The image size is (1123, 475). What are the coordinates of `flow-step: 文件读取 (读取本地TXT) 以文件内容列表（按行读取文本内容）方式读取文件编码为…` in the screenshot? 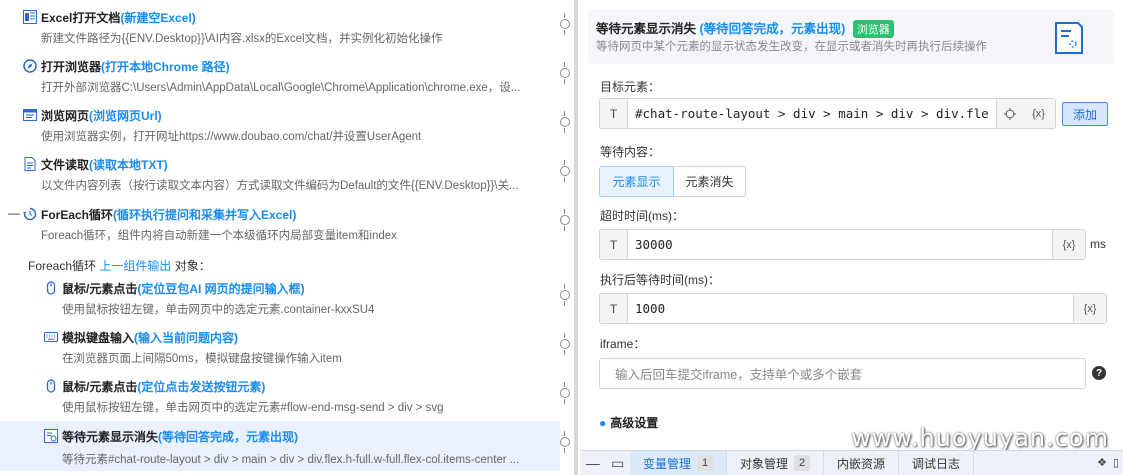 It's located at (280, 179).